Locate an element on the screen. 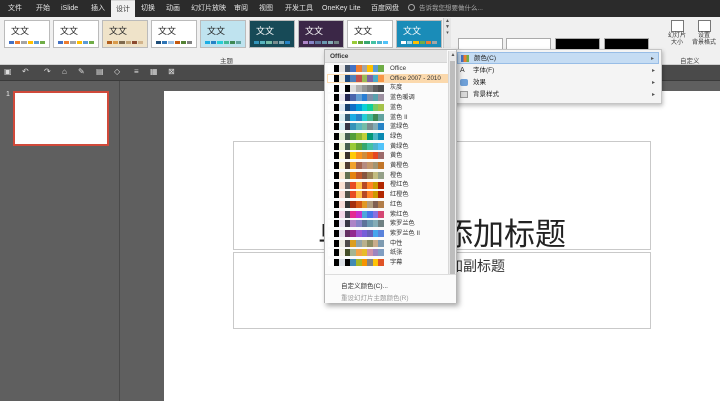 The height and width of the screenshot is (401, 720). scroll-up-icon: ▲ is located at coordinates (453, 55).